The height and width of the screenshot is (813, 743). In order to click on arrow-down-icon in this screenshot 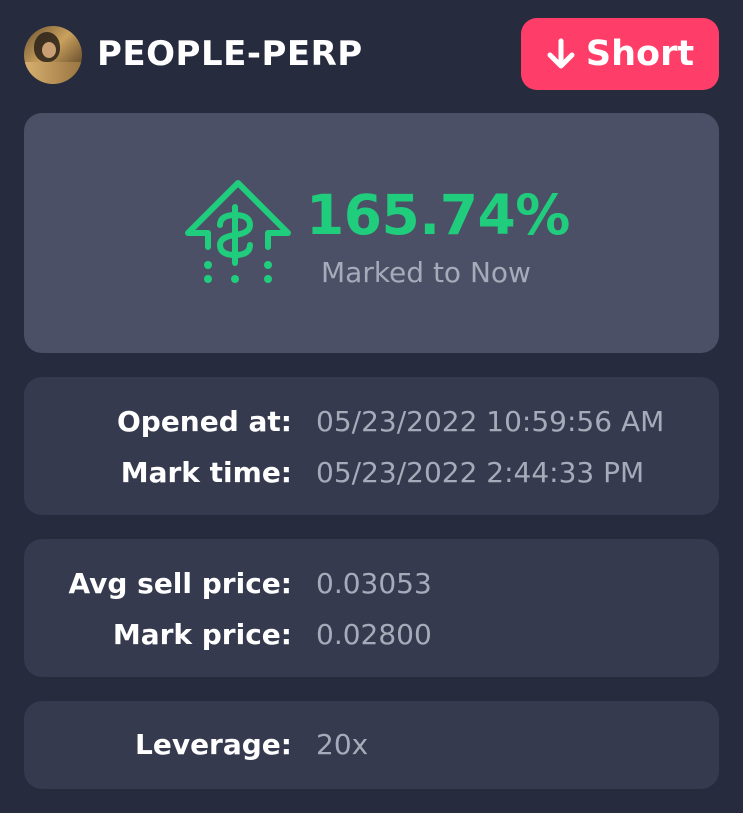, I will do `click(561, 53)`.